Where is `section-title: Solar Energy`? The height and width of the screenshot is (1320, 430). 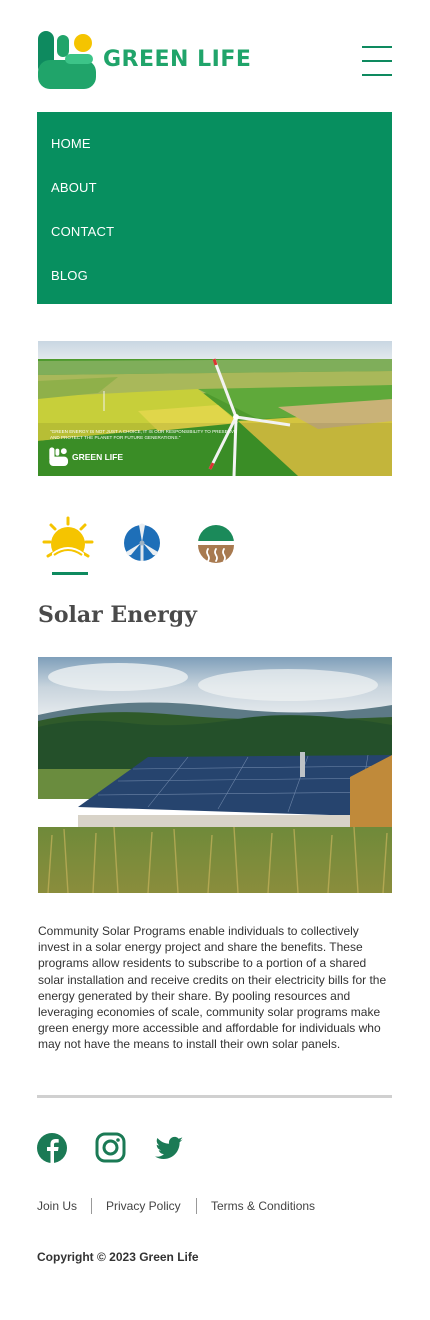 section-title: Solar Energy is located at coordinates (117, 615).